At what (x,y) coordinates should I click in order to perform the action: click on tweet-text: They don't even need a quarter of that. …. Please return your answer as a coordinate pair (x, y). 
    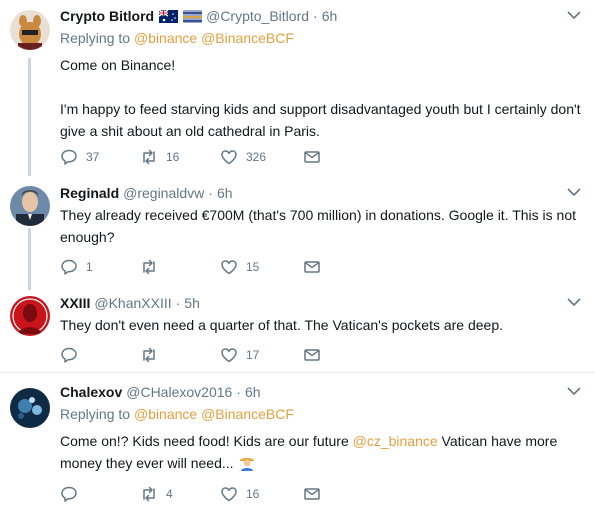
    Looking at the image, I should click on (282, 325).